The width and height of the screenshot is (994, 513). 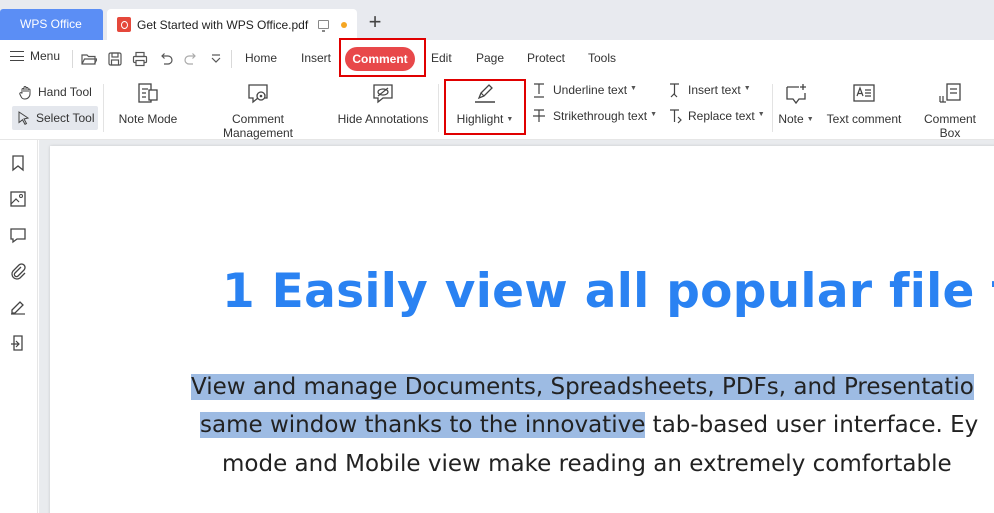 What do you see at coordinates (676, 116) in the screenshot?
I see `replace-text-icon` at bounding box center [676, 116].